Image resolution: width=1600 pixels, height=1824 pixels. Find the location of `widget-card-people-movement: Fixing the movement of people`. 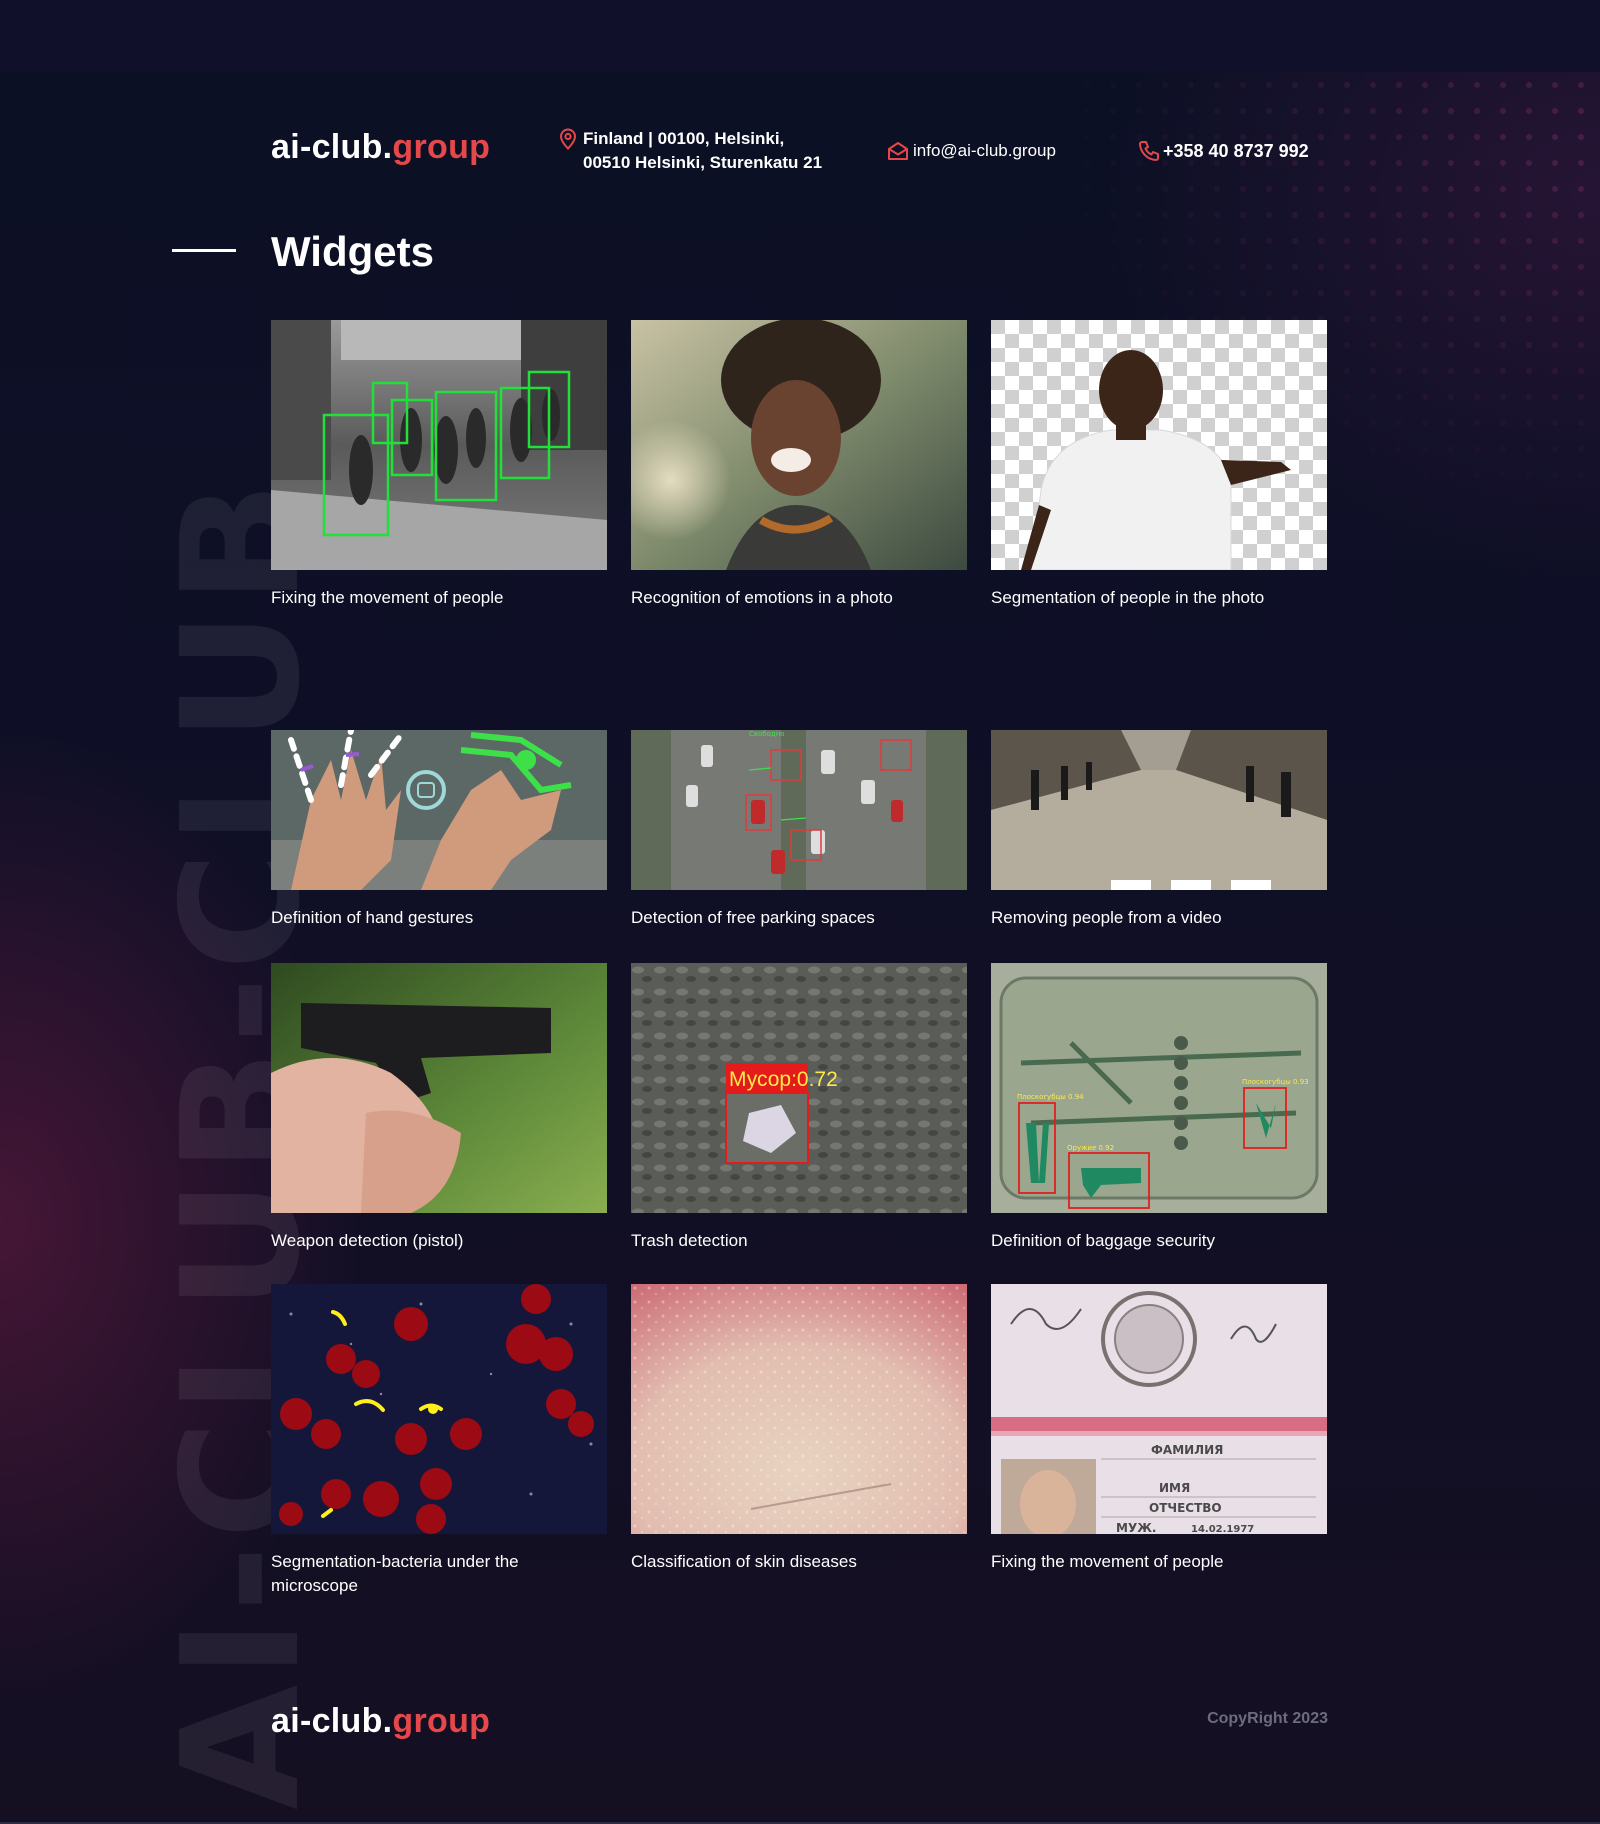

widget-card-people-movement: Fixing the movement of people is located at coordinates (439, 465).